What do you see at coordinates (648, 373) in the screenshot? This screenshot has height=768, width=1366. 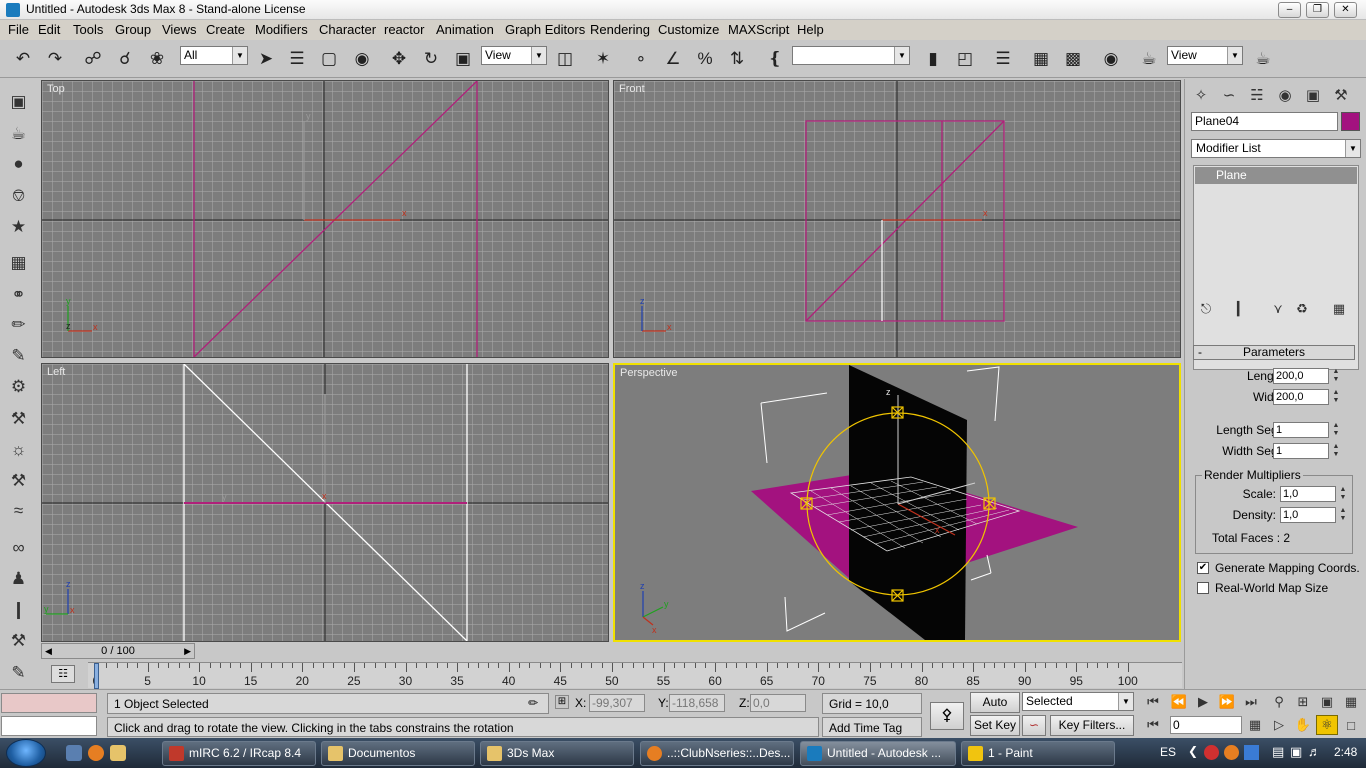 I see `viewport-label-perspective: Perspective` at bounding box center [648, 373].